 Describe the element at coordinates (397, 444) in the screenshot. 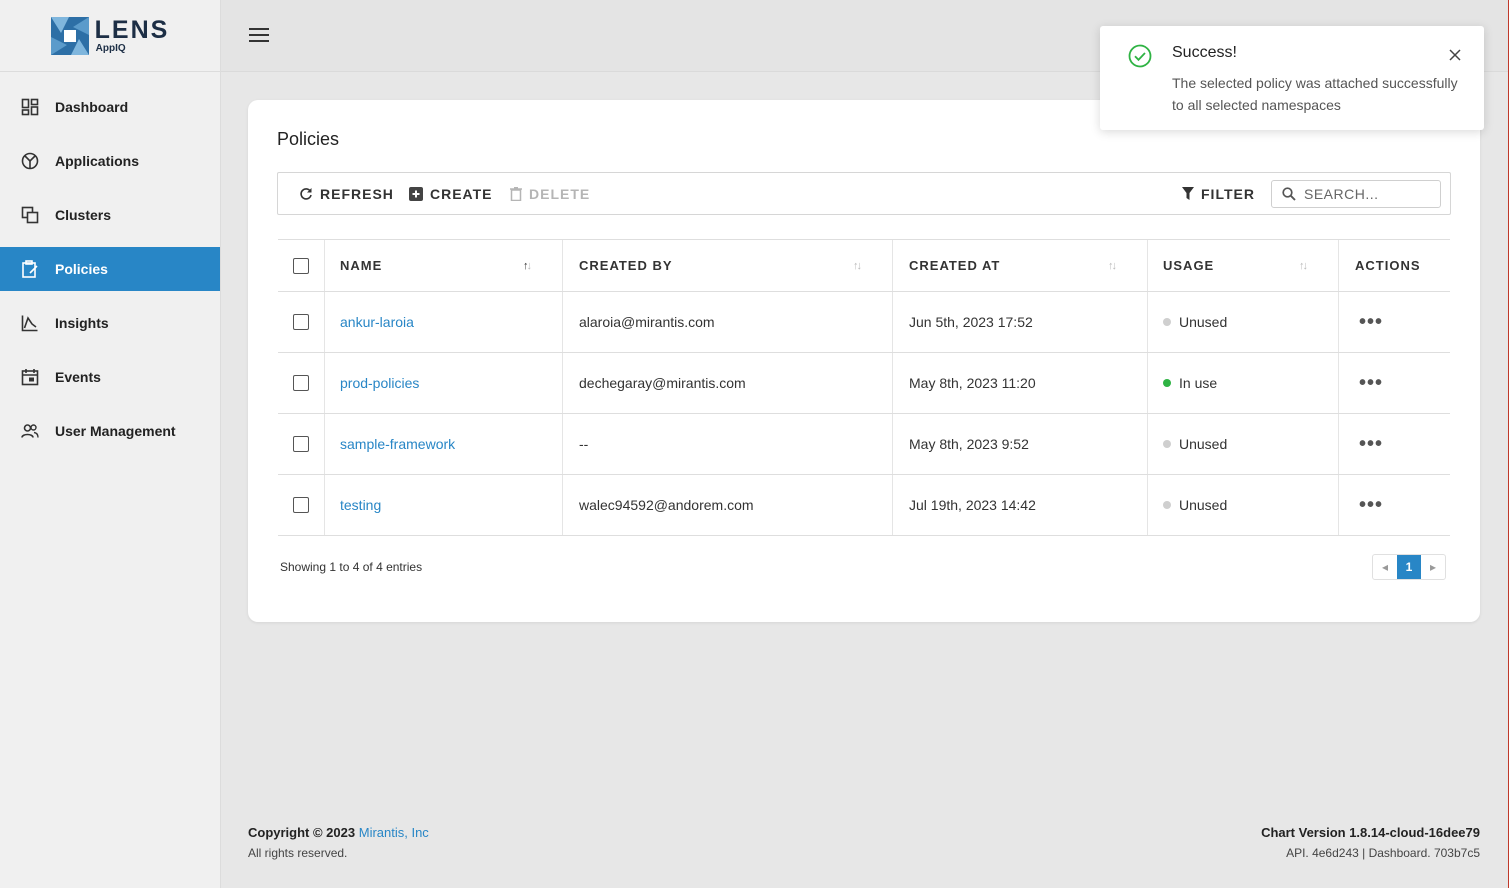

I see `policy-name-link: sample-framework` at that location.